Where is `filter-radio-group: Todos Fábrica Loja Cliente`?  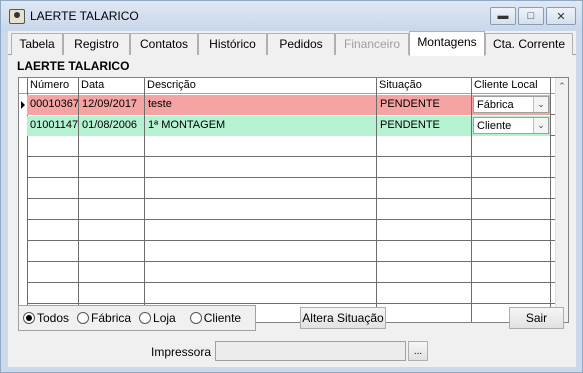 filter-radio-group: Todos Fábrica Loja Cliente is located at coordinates (137, 318).